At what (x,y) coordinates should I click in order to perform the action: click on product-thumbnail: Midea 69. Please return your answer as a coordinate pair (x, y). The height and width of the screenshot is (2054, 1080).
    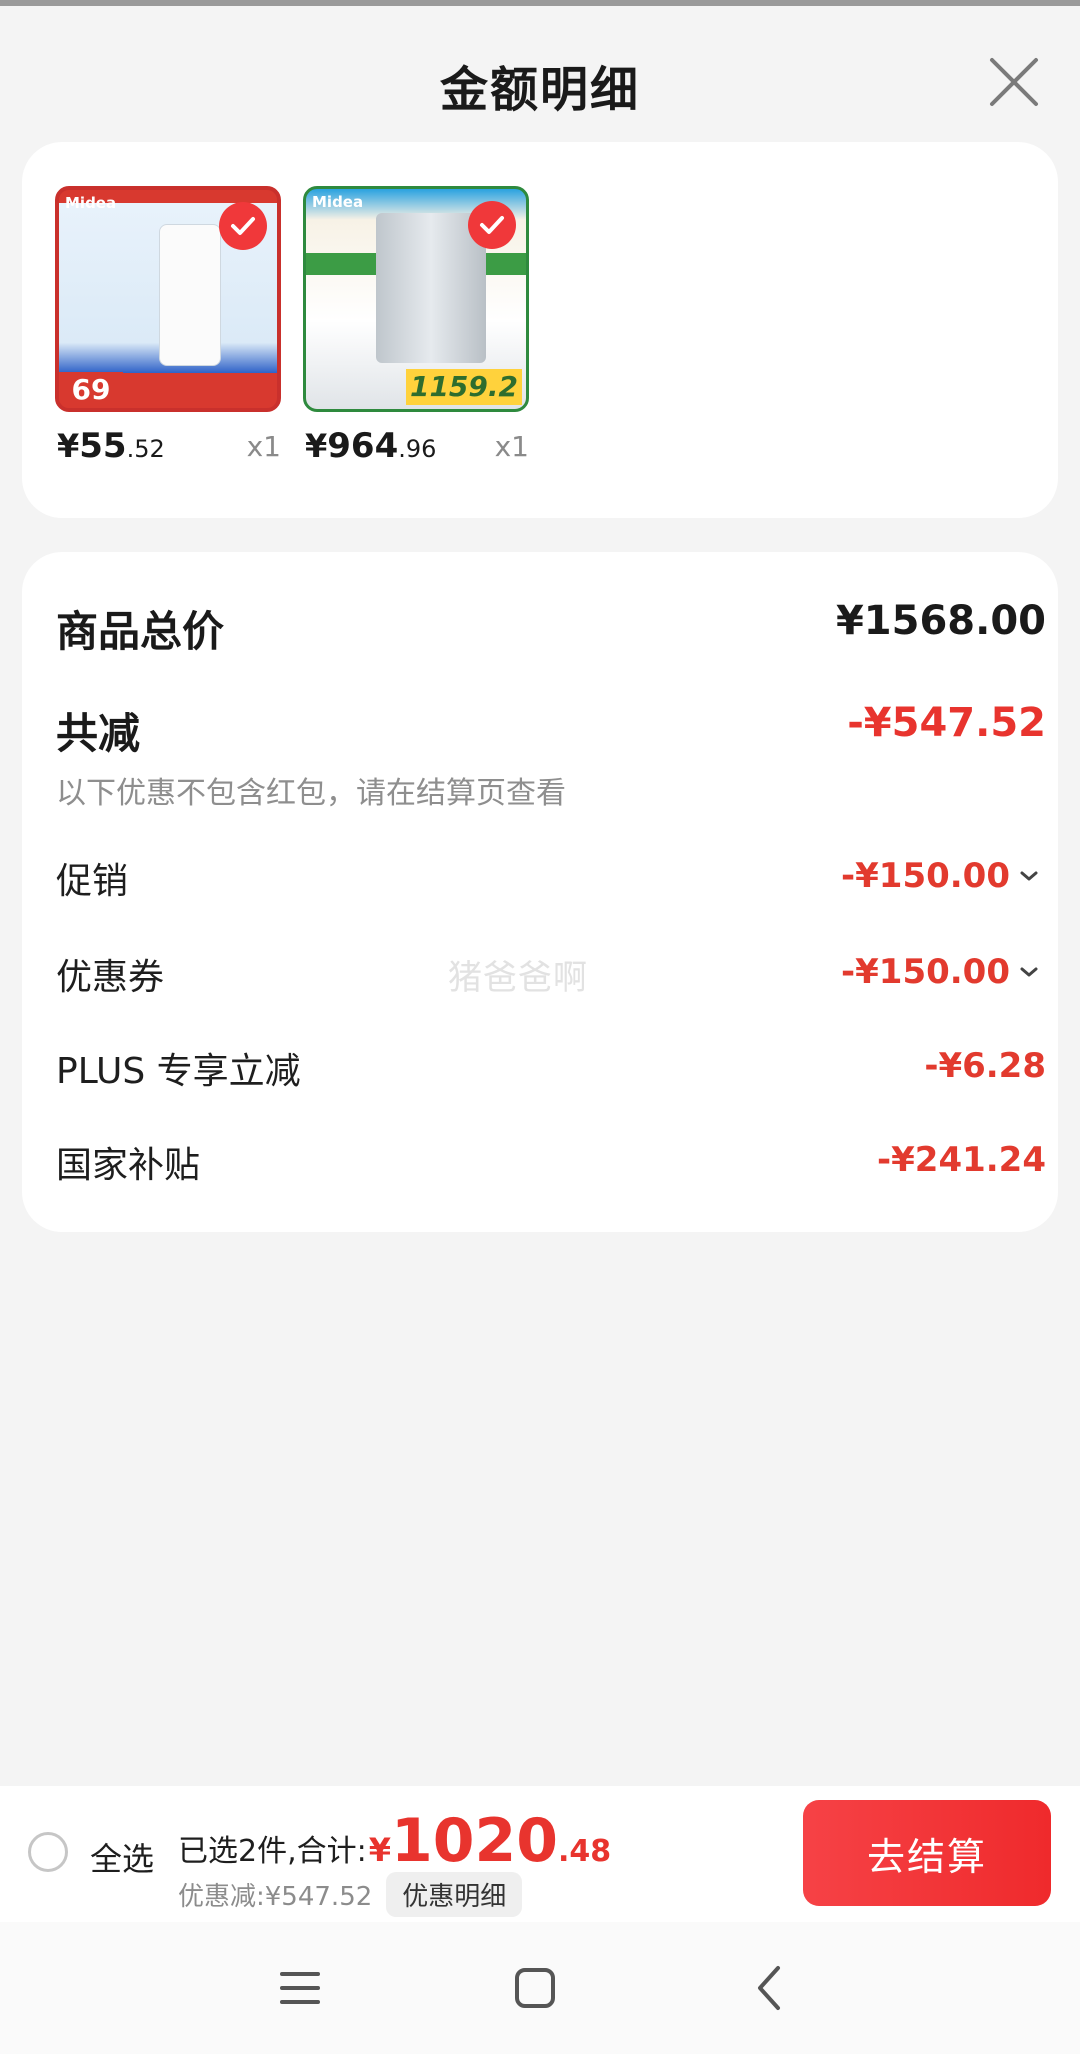
    Looking at the image, I should click on (168, 299).